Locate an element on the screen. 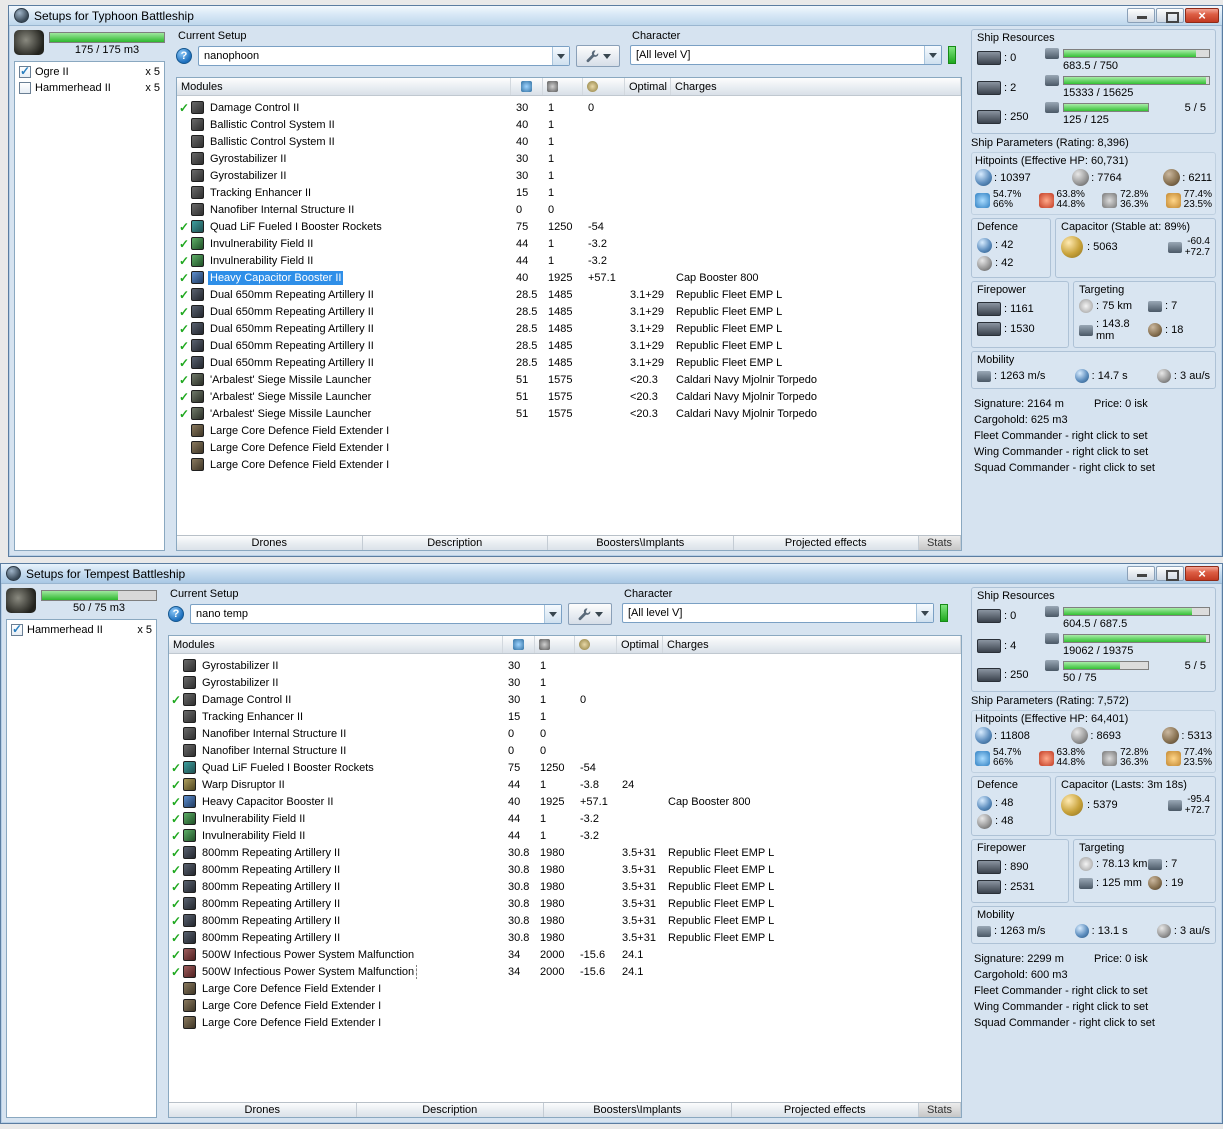 Image resolution: width=1223 pixels, height=1129 pixels. drone-list-item: Ogre II x 5 is located at coordinates (89, 72).